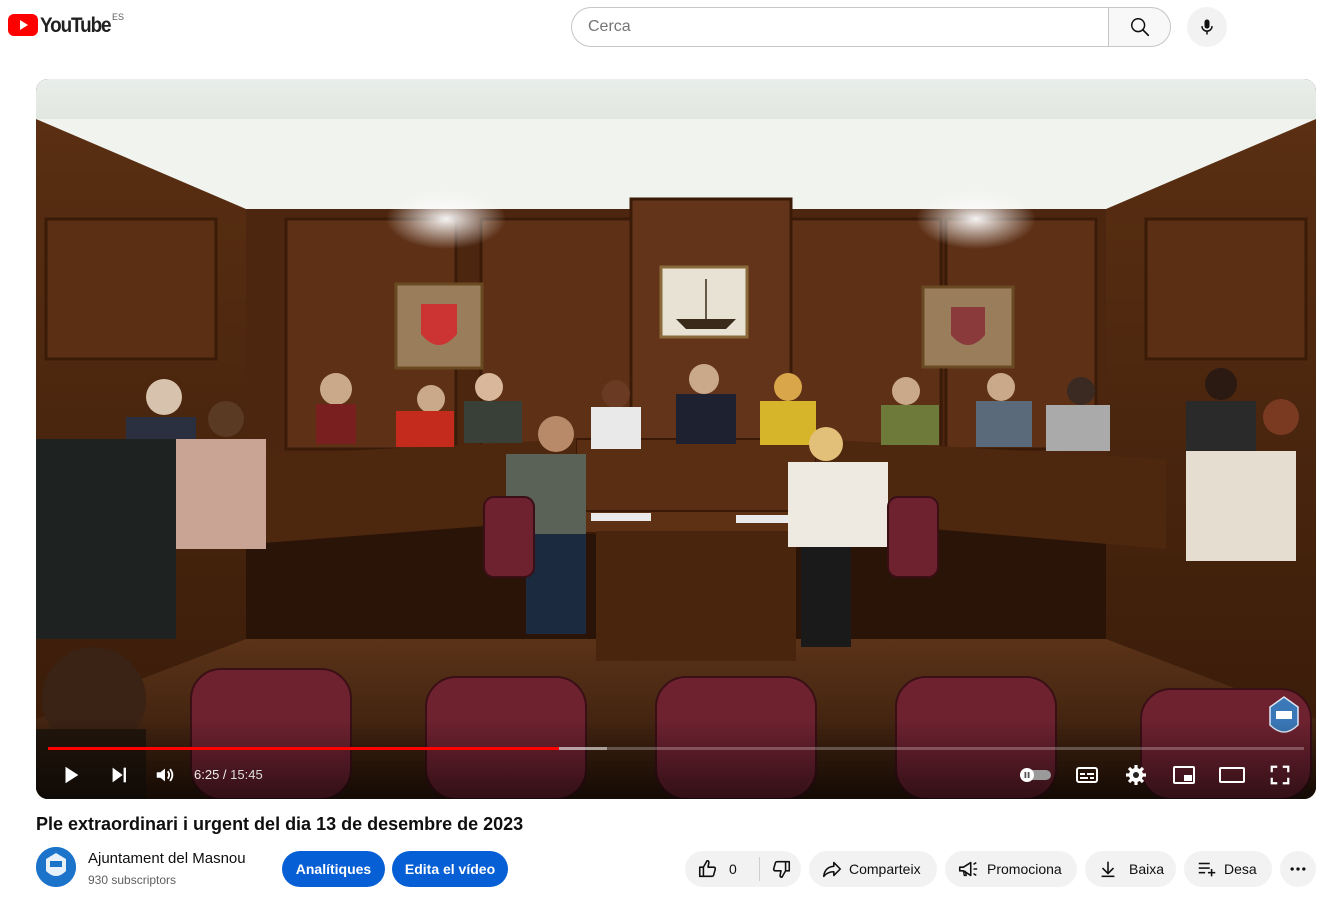 The image size is (1338, 902). What do you see at coordinates (839, 27) in the screenshot?
I see `search-input` at bounding box center [839, 27].